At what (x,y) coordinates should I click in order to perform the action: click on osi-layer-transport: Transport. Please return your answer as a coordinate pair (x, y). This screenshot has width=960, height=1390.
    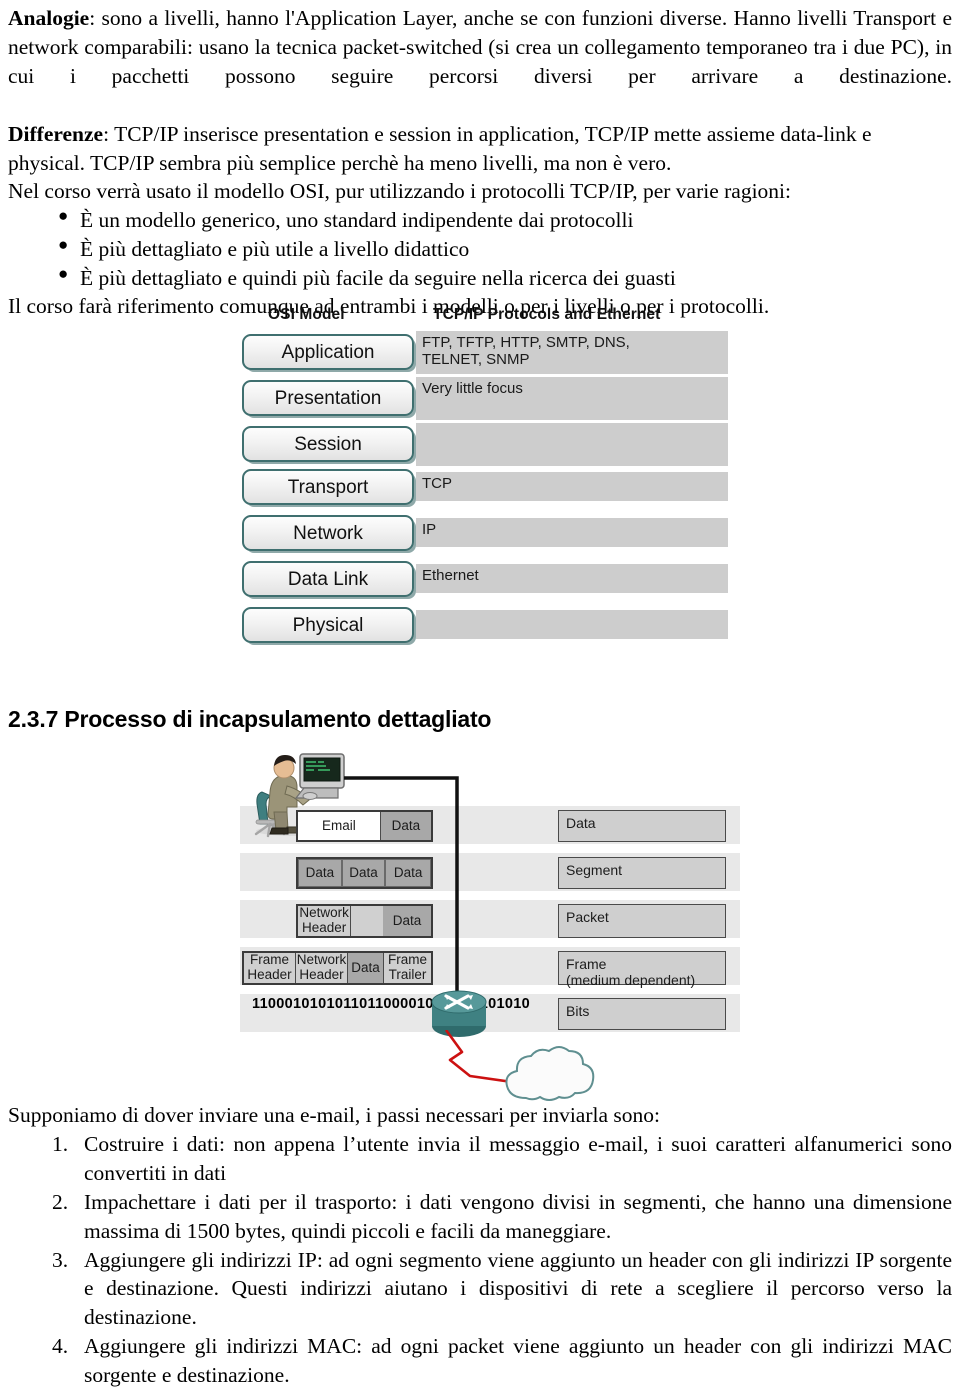
    Looking at the image, I should click on (328, 487).